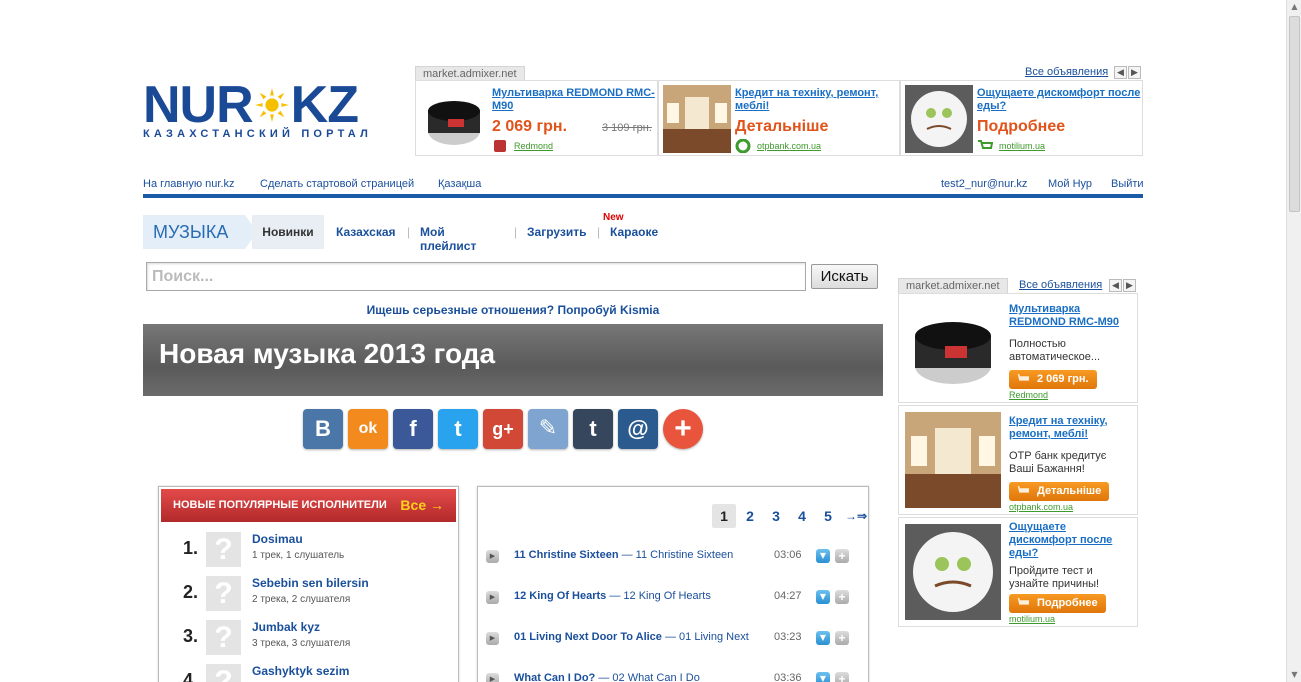 This screenshot has height=682, width=1301. Describe the element at coordinates (1057, 603) in the screenshot. I see `ad-more-button: Подробнее` at that location.